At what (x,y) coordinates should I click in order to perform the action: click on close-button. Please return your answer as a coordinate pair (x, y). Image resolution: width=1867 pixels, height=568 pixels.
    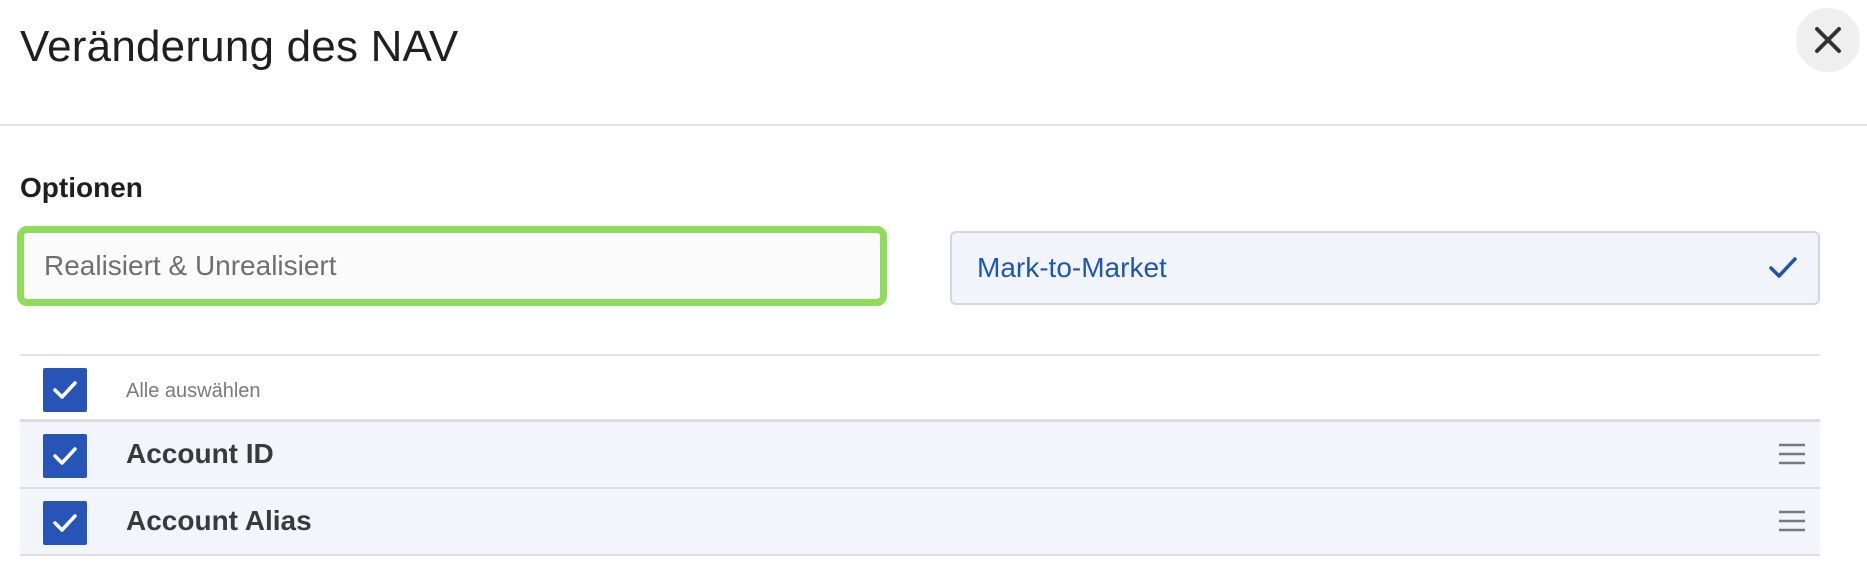
    Looking at the image, I should click on (1828, 40).